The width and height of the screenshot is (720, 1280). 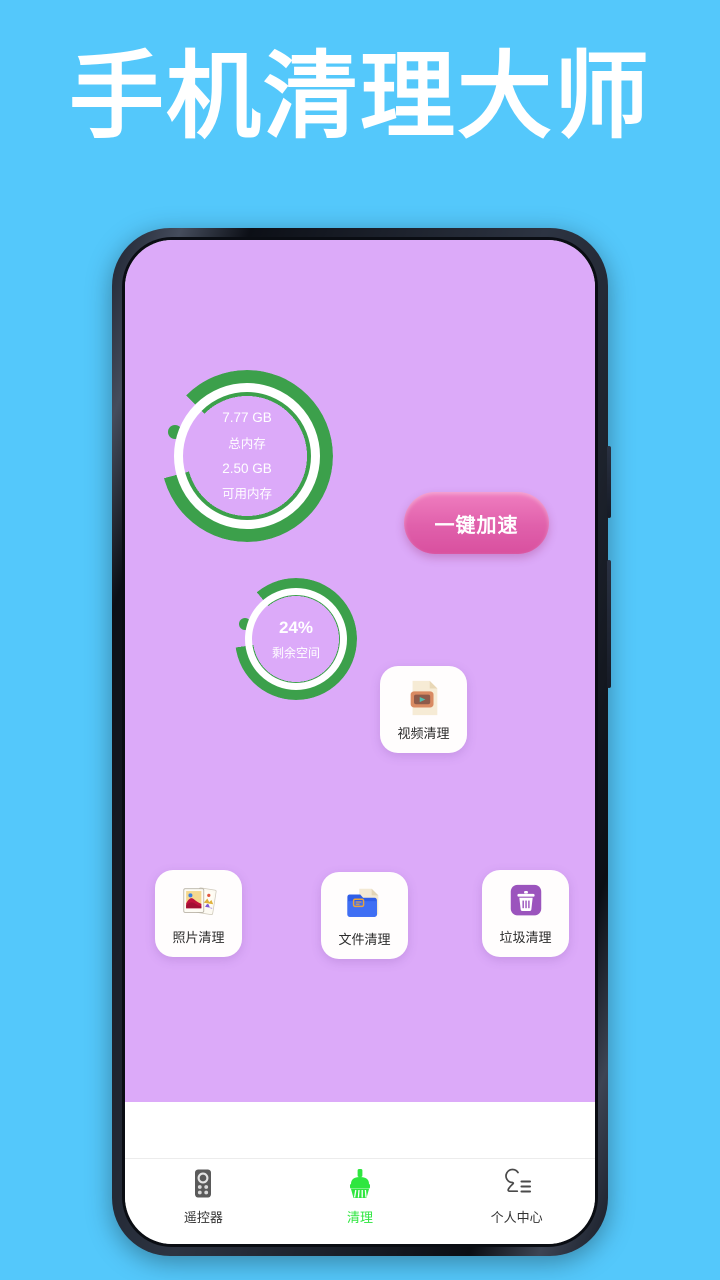 I want to click on broom-icon, so click(x=360, y=1183).